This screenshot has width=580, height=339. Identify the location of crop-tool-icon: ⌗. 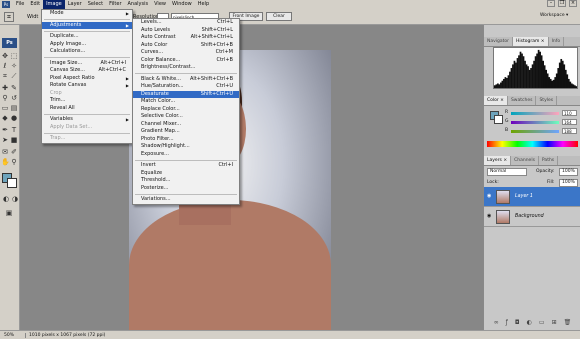
(9, 17).